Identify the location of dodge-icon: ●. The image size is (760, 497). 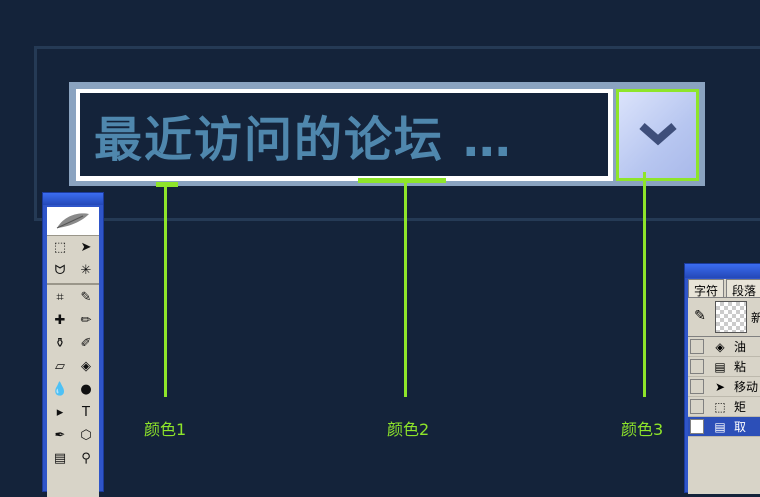
(86, 389).